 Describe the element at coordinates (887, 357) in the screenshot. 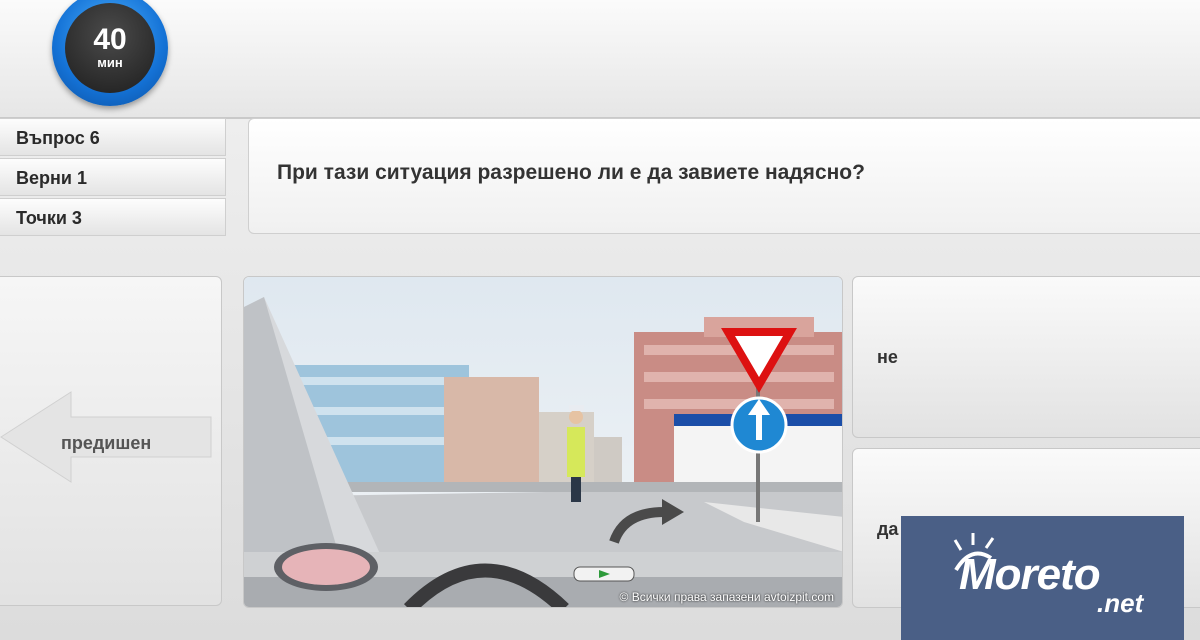

I see `answer-label-no: не` at that location.